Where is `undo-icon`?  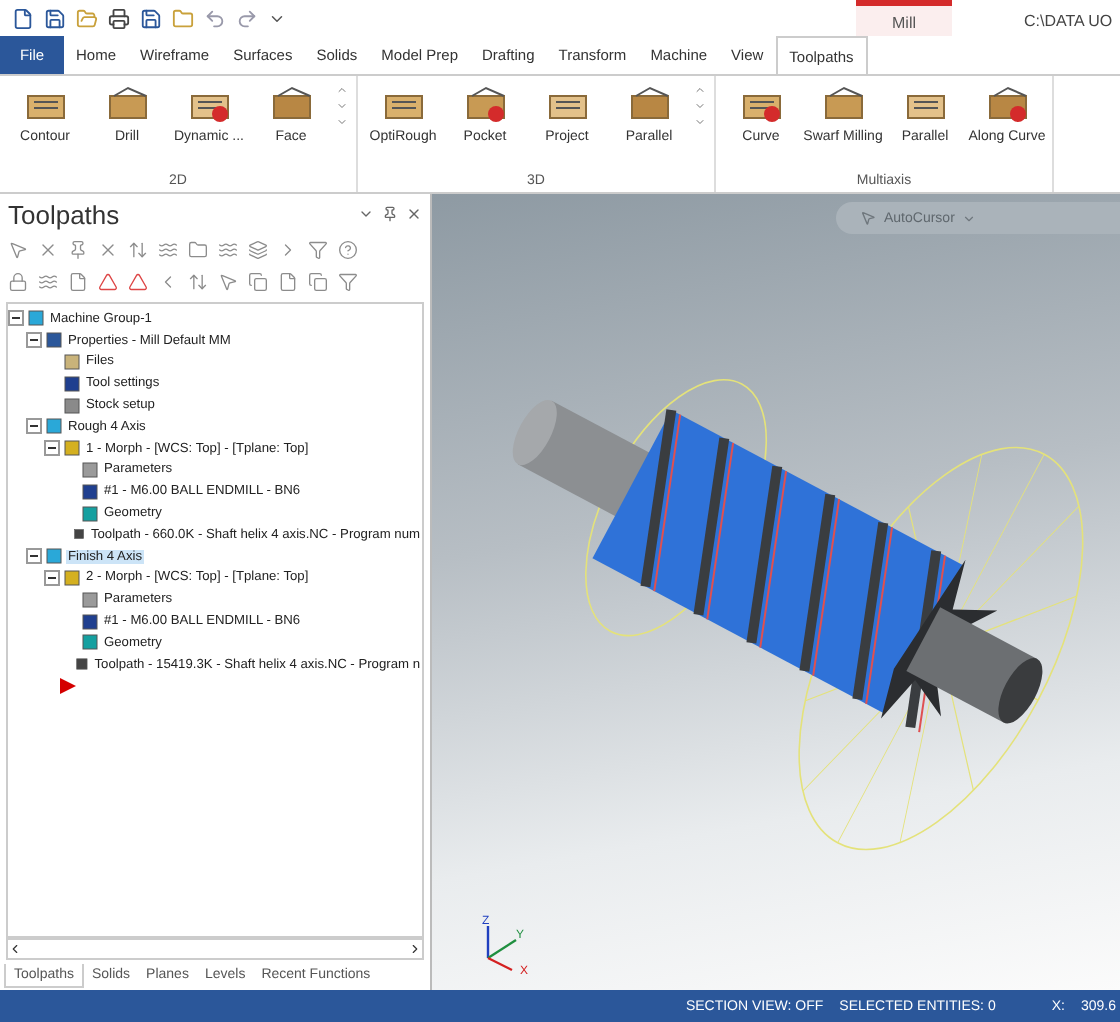
undo-icon is located at coordinates (215, 18).